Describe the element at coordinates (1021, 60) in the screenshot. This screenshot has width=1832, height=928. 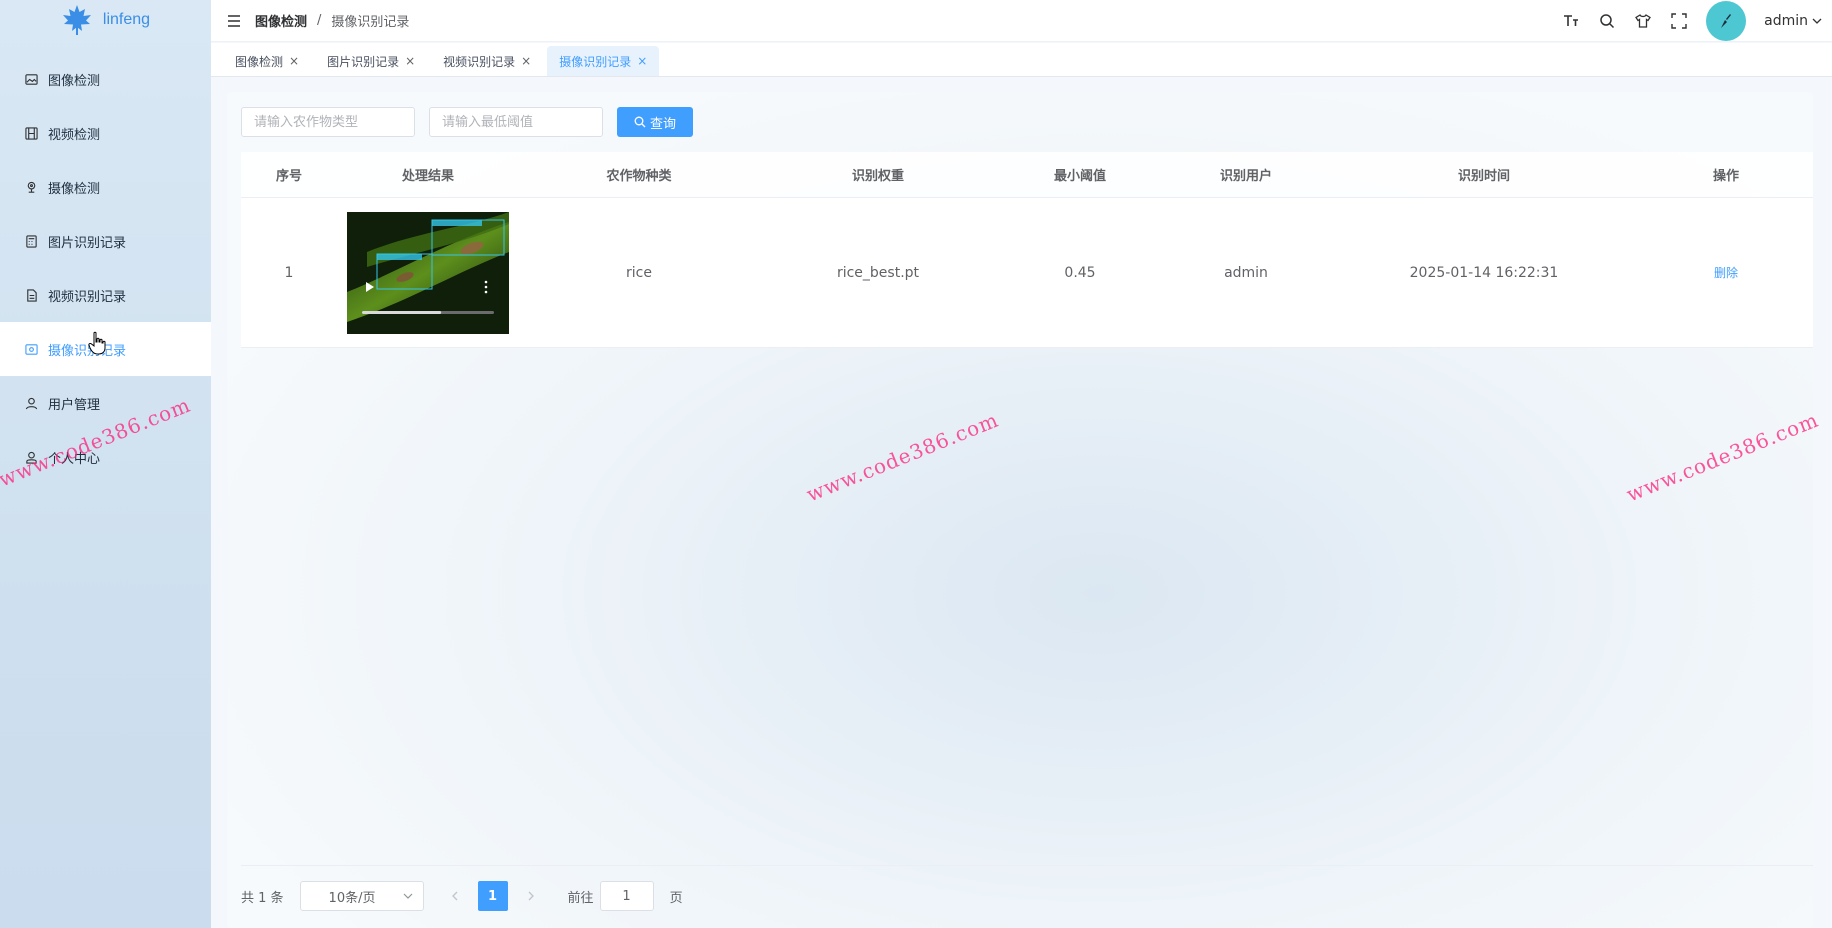
I see `tags-view: 图像检测 × 图片识别记录 × 视频识别记录 × 摄像识别记录 ×` at that location.